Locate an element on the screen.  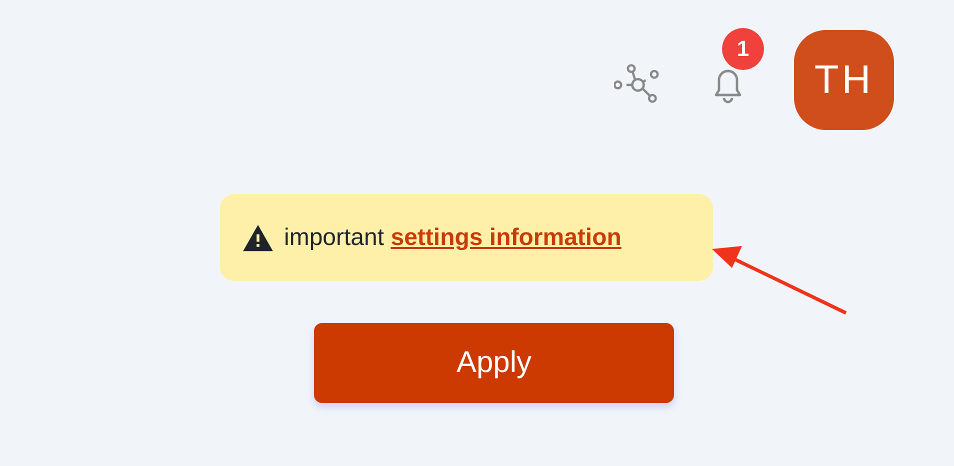
apply-button: Apply is located at coordinates (494, 363).